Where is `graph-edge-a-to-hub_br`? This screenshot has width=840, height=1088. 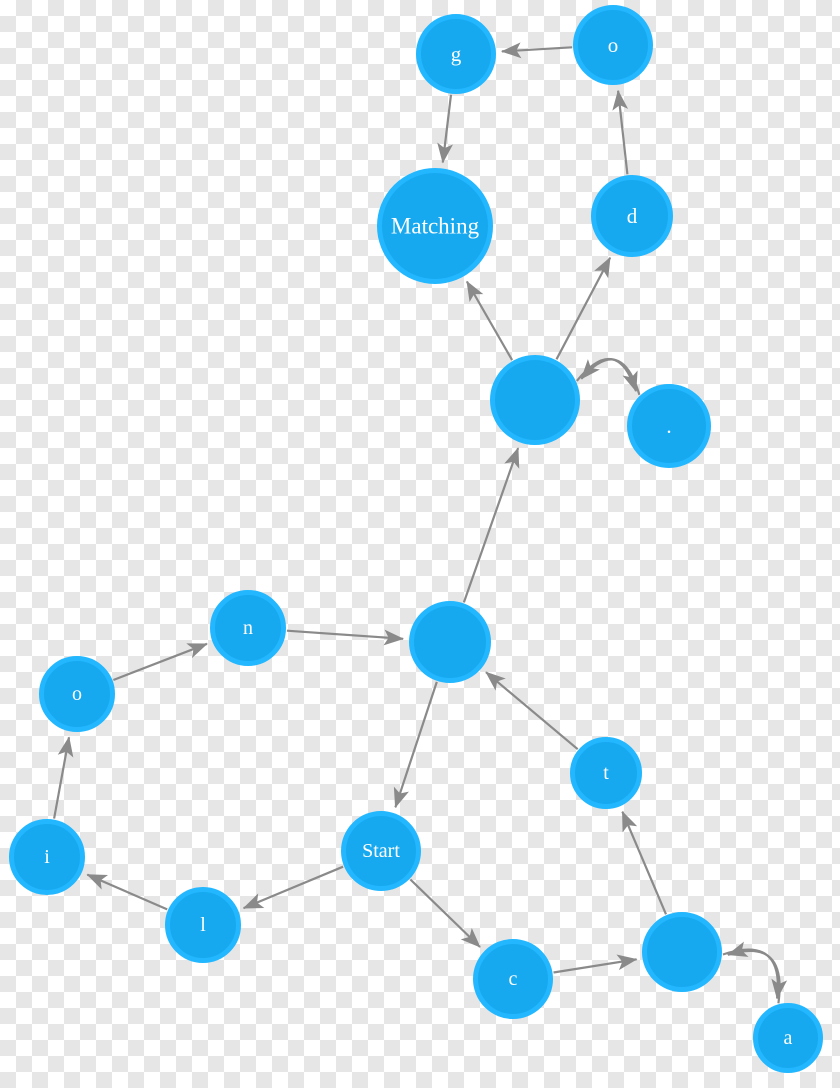 graph-edge-a-to-hub_br is located at coordinates (754, 972).